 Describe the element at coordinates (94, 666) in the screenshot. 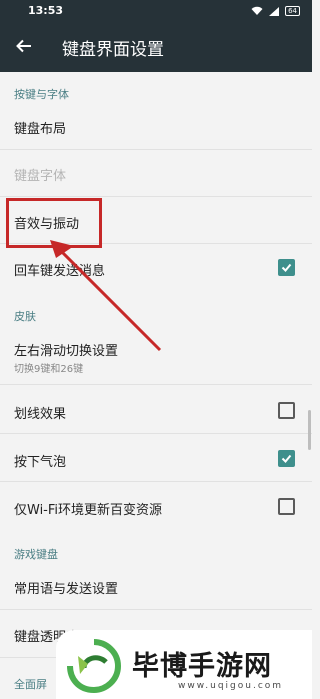

I see `watermark-logo-icon` at that location.